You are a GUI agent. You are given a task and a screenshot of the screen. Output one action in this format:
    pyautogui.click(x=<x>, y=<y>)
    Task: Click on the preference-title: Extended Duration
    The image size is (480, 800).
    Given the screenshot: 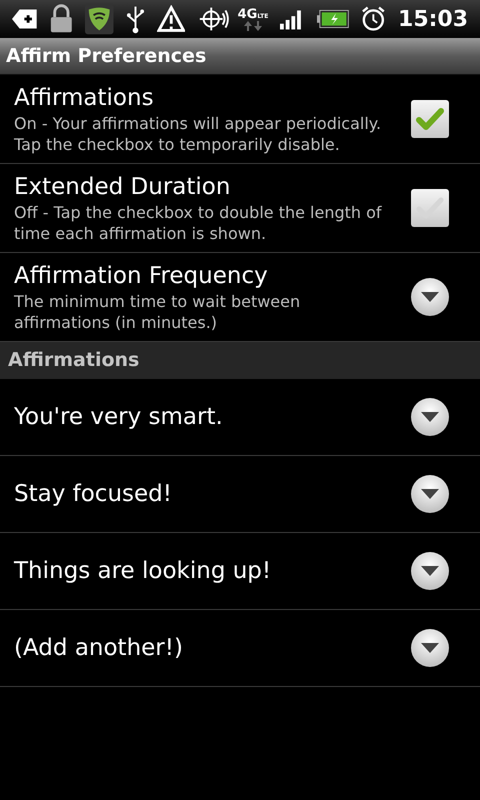 What is the action you would take?
    pyautogui.click(x=123, y=187)
    